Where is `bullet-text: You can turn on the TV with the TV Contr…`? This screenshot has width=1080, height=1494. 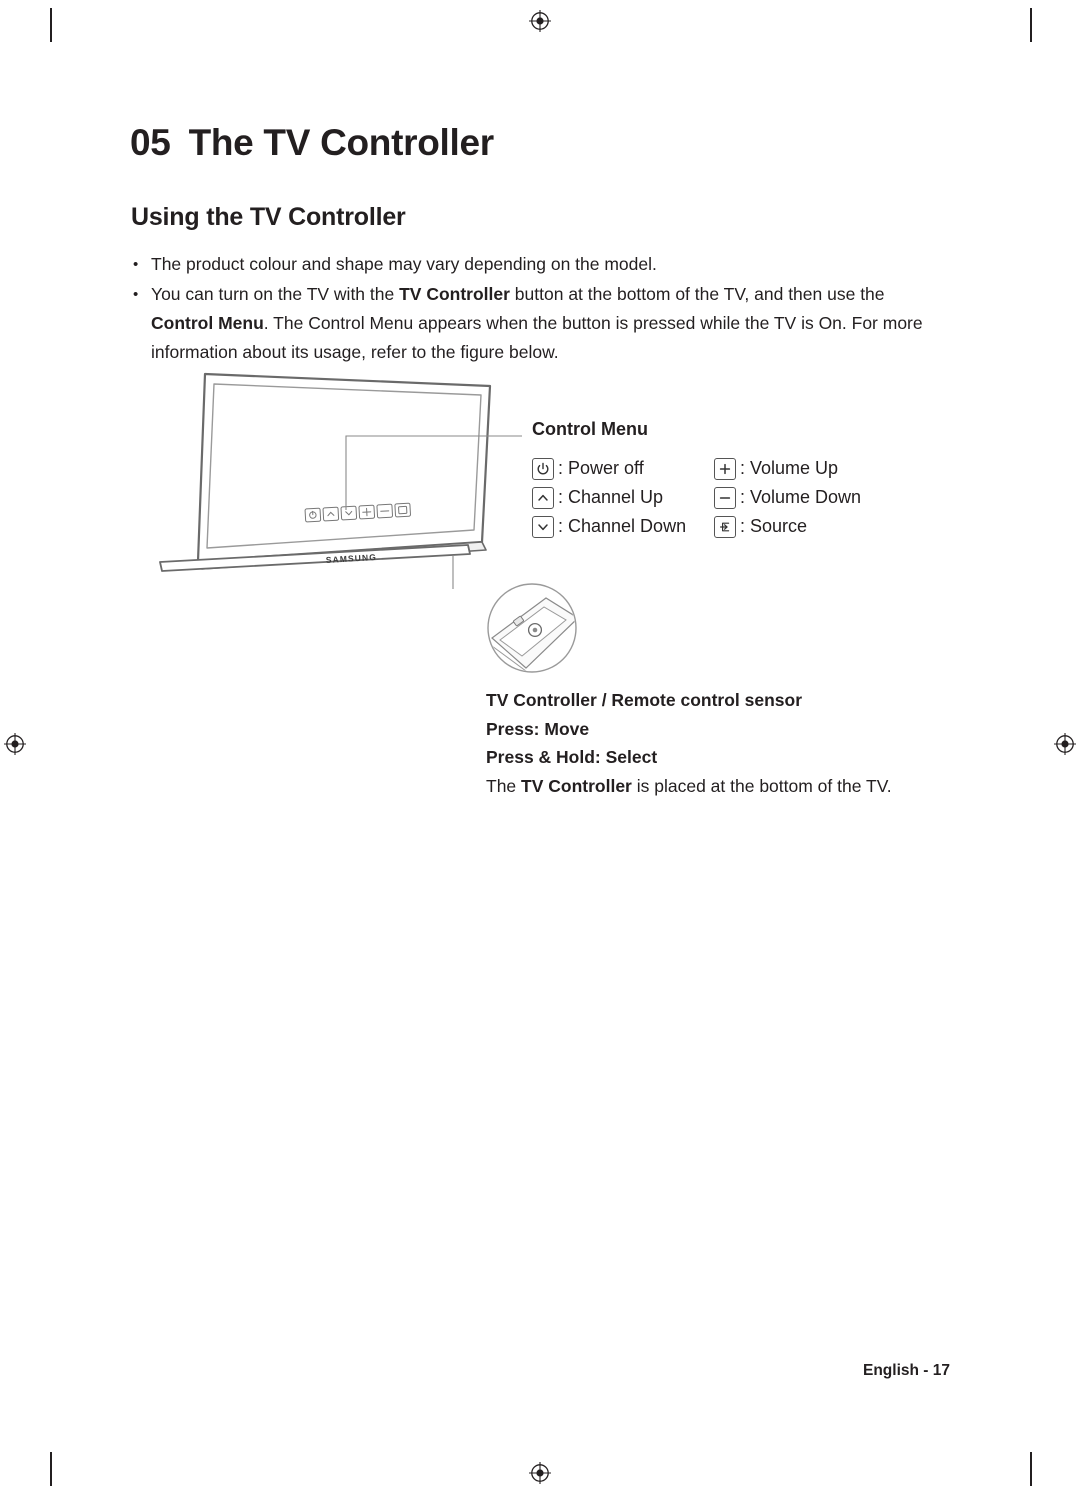 bullet-text: You can turn on the TV with the TV Contr… is located at coordinates (537, 323).